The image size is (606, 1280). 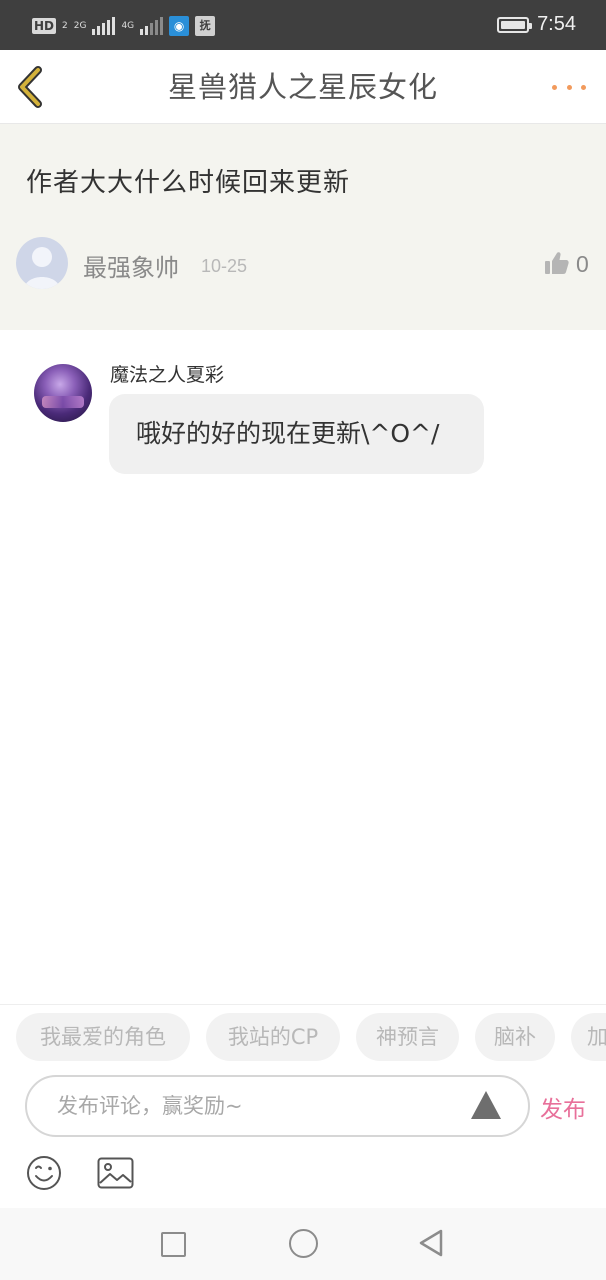 What do you see at coordinates (104, 26) in the screenshot?
I see `signal-icon` at bounding box center [104, 26].